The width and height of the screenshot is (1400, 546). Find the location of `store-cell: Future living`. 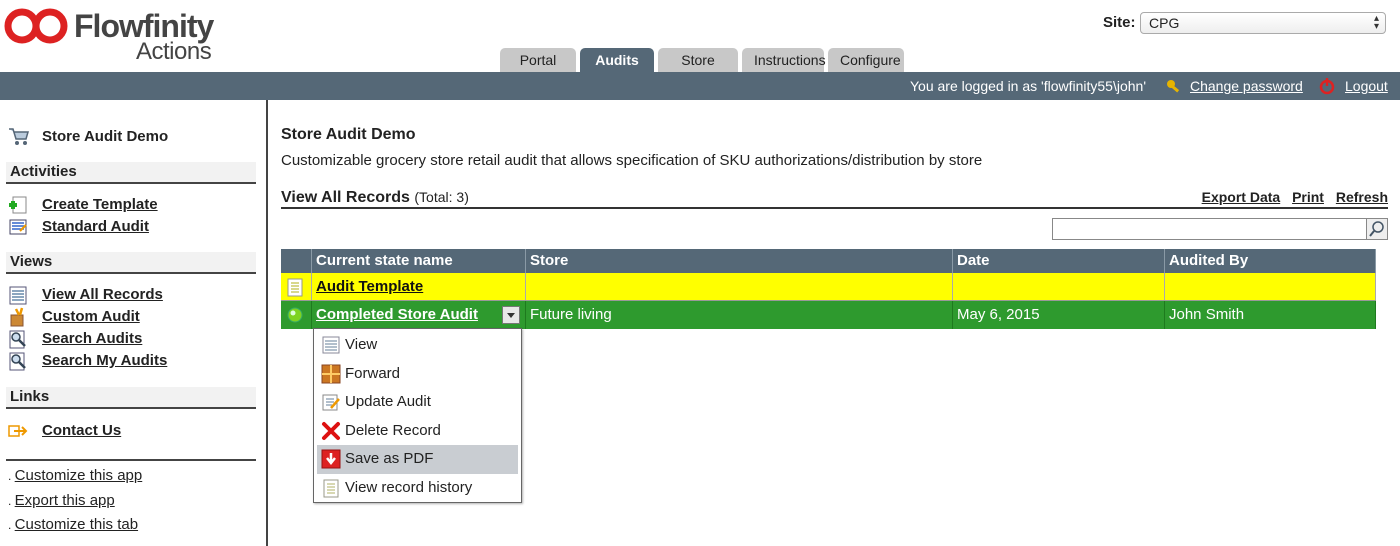

store-cell: Future living is located at coordinates (739, 315).